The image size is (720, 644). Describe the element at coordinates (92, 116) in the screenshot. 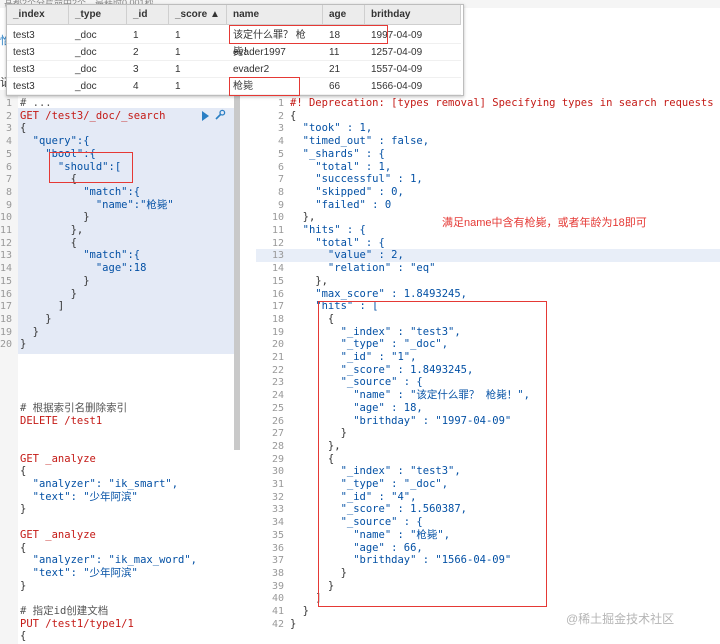

I see `code-line: GET /test3/_doc/_search` at that location.